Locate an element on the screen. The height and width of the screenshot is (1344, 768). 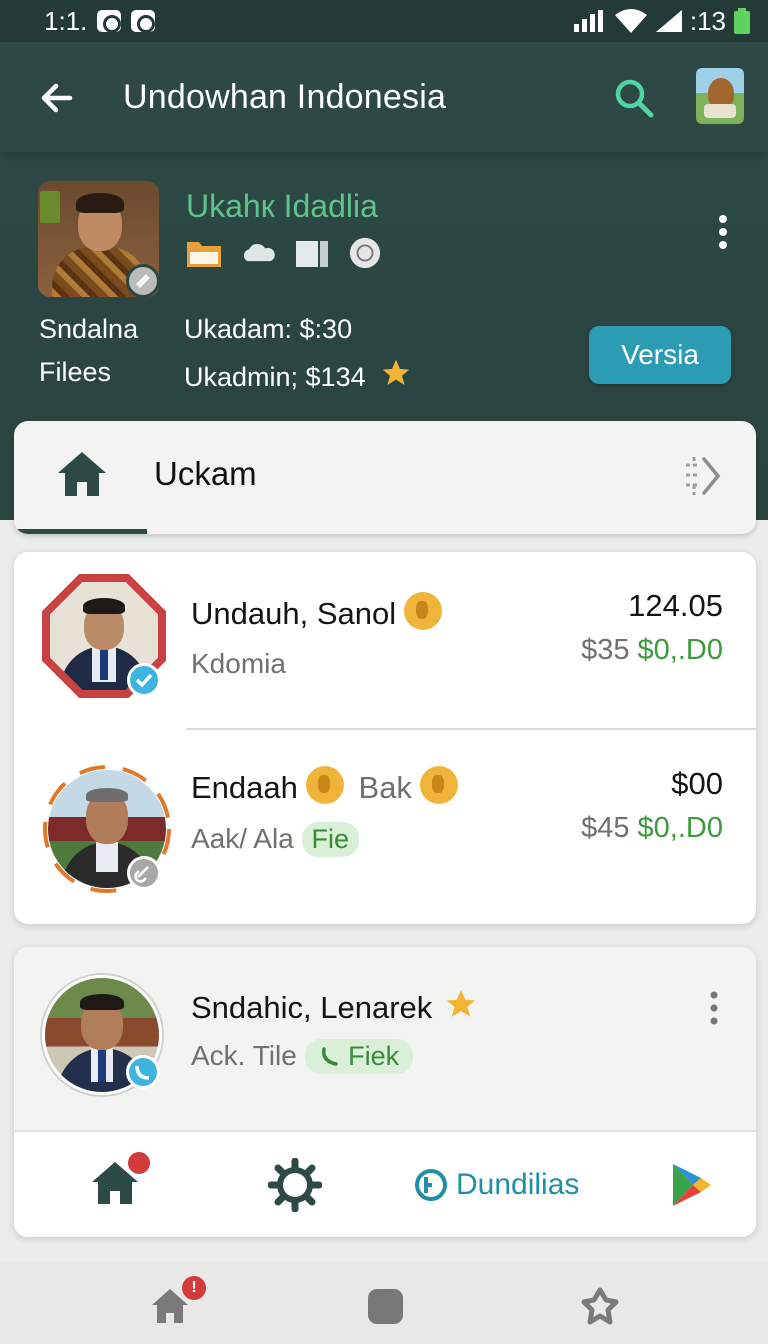
verified-badge is located at coordinates (144, 680).